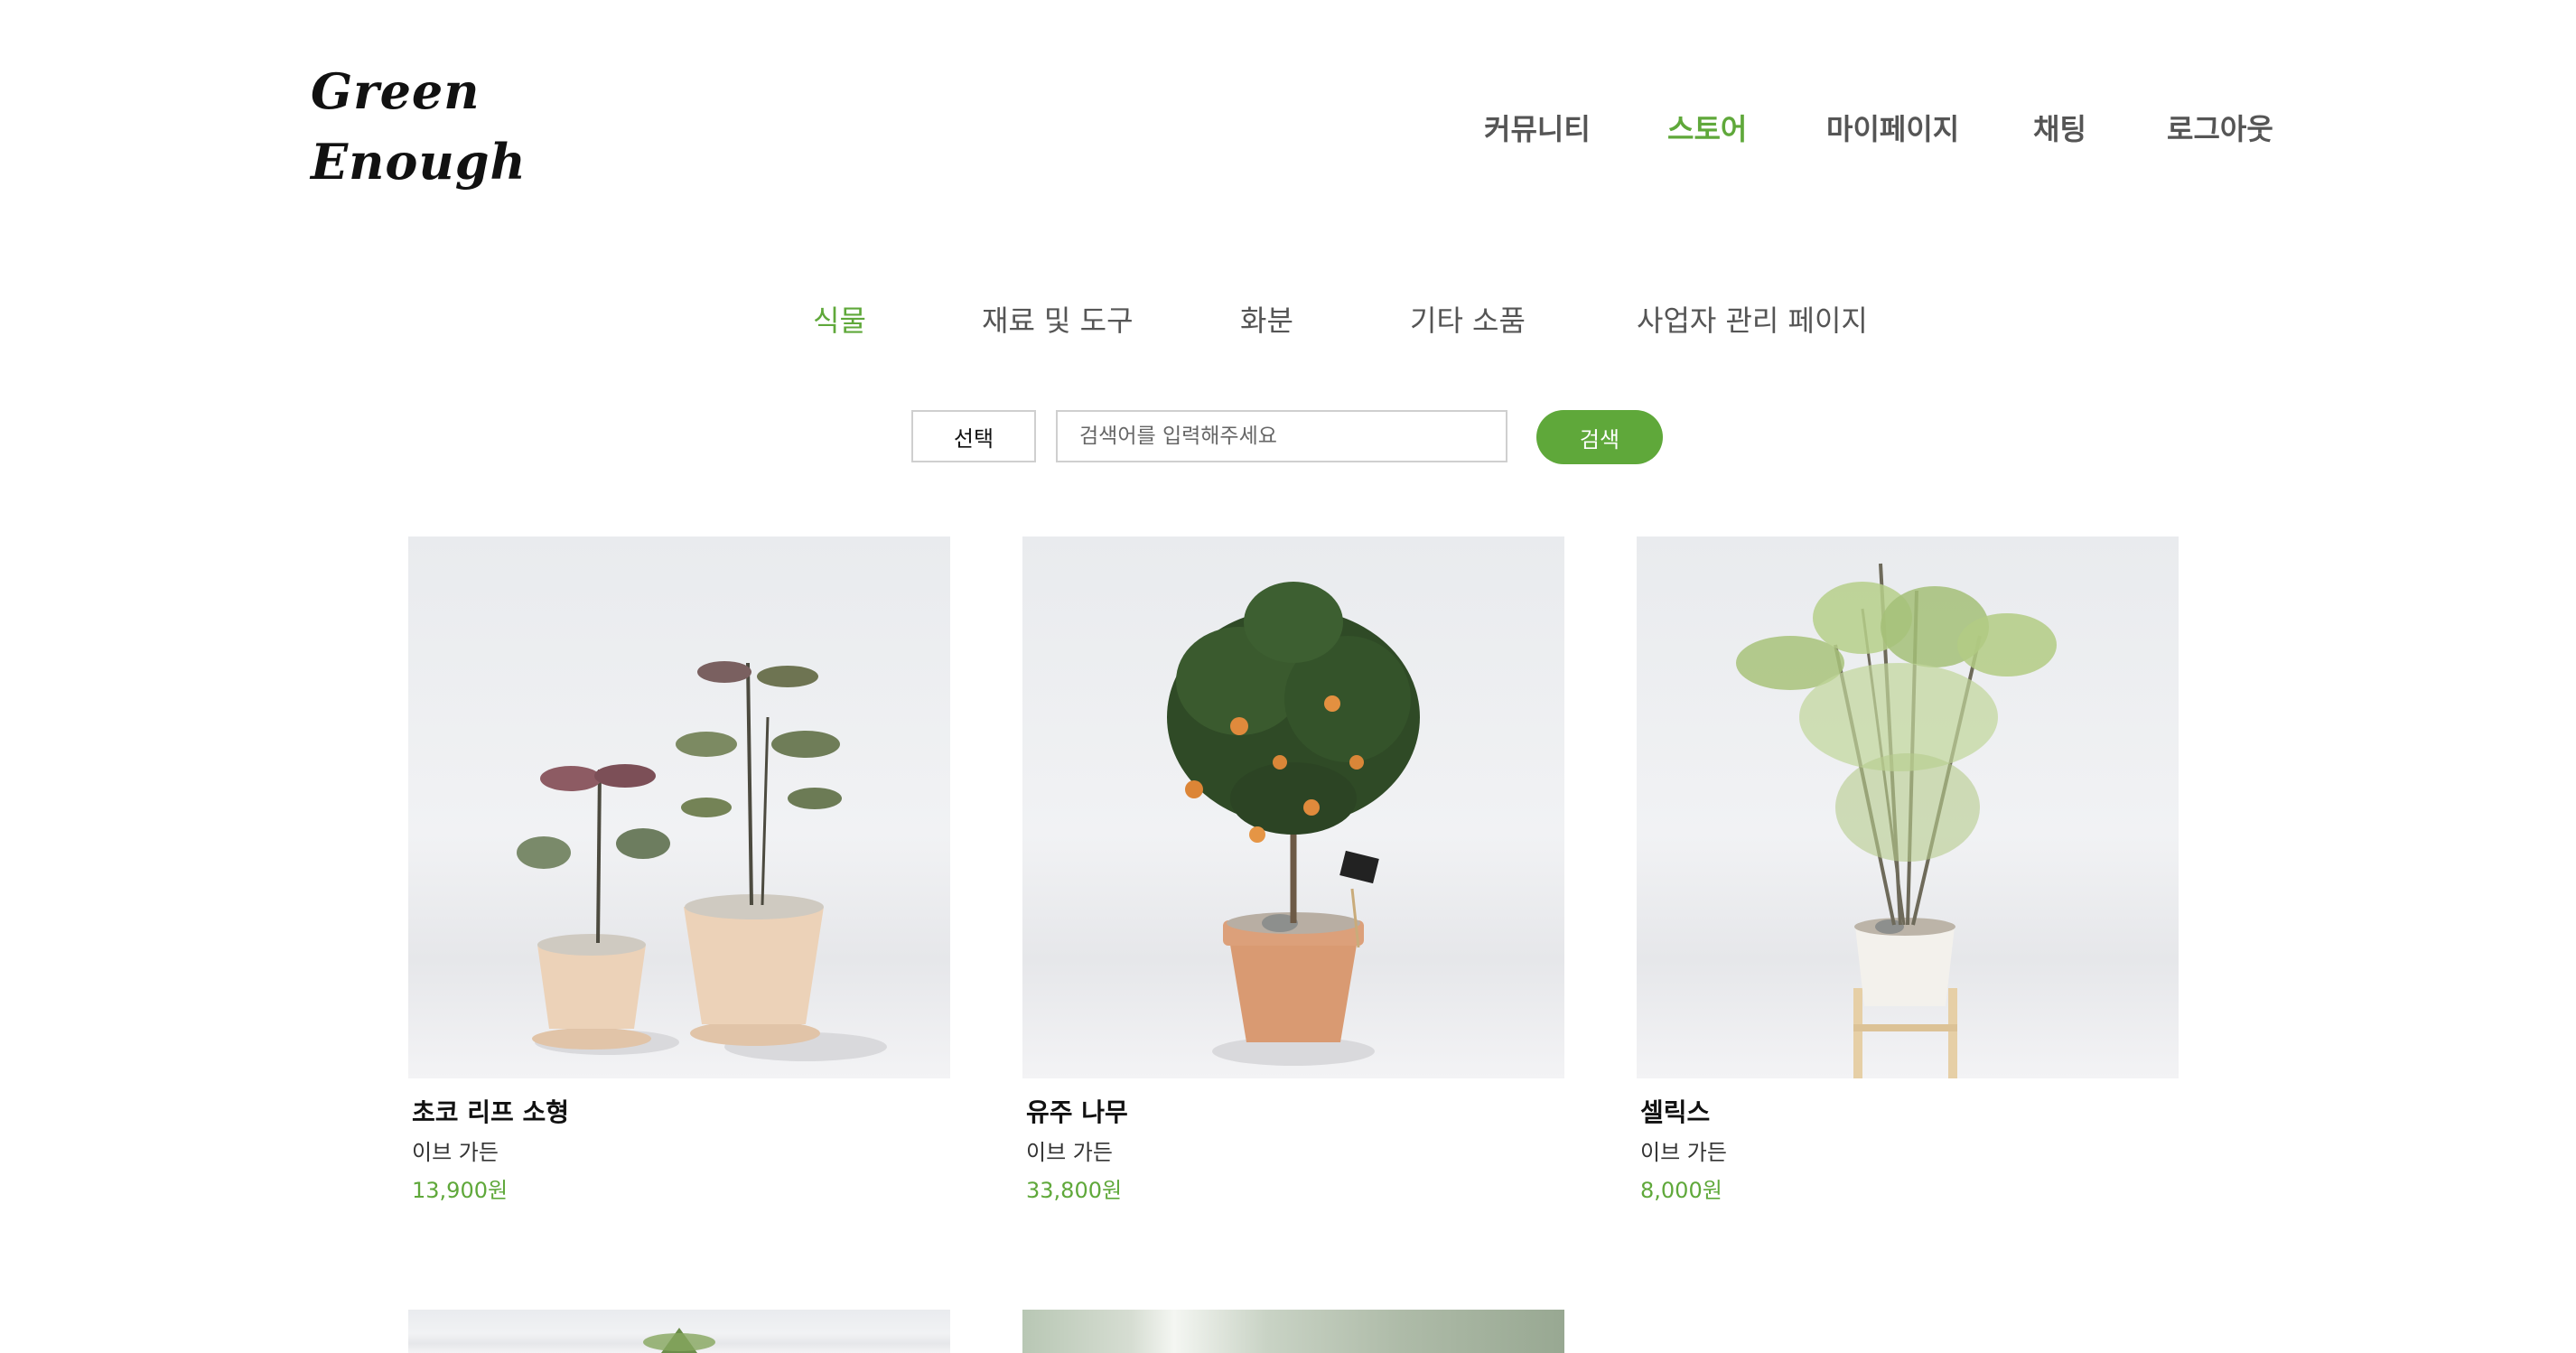 This screenshot has width=2576, height=1353. I want to click on nav-mypage: 마이페이지, so click(1893, 127).